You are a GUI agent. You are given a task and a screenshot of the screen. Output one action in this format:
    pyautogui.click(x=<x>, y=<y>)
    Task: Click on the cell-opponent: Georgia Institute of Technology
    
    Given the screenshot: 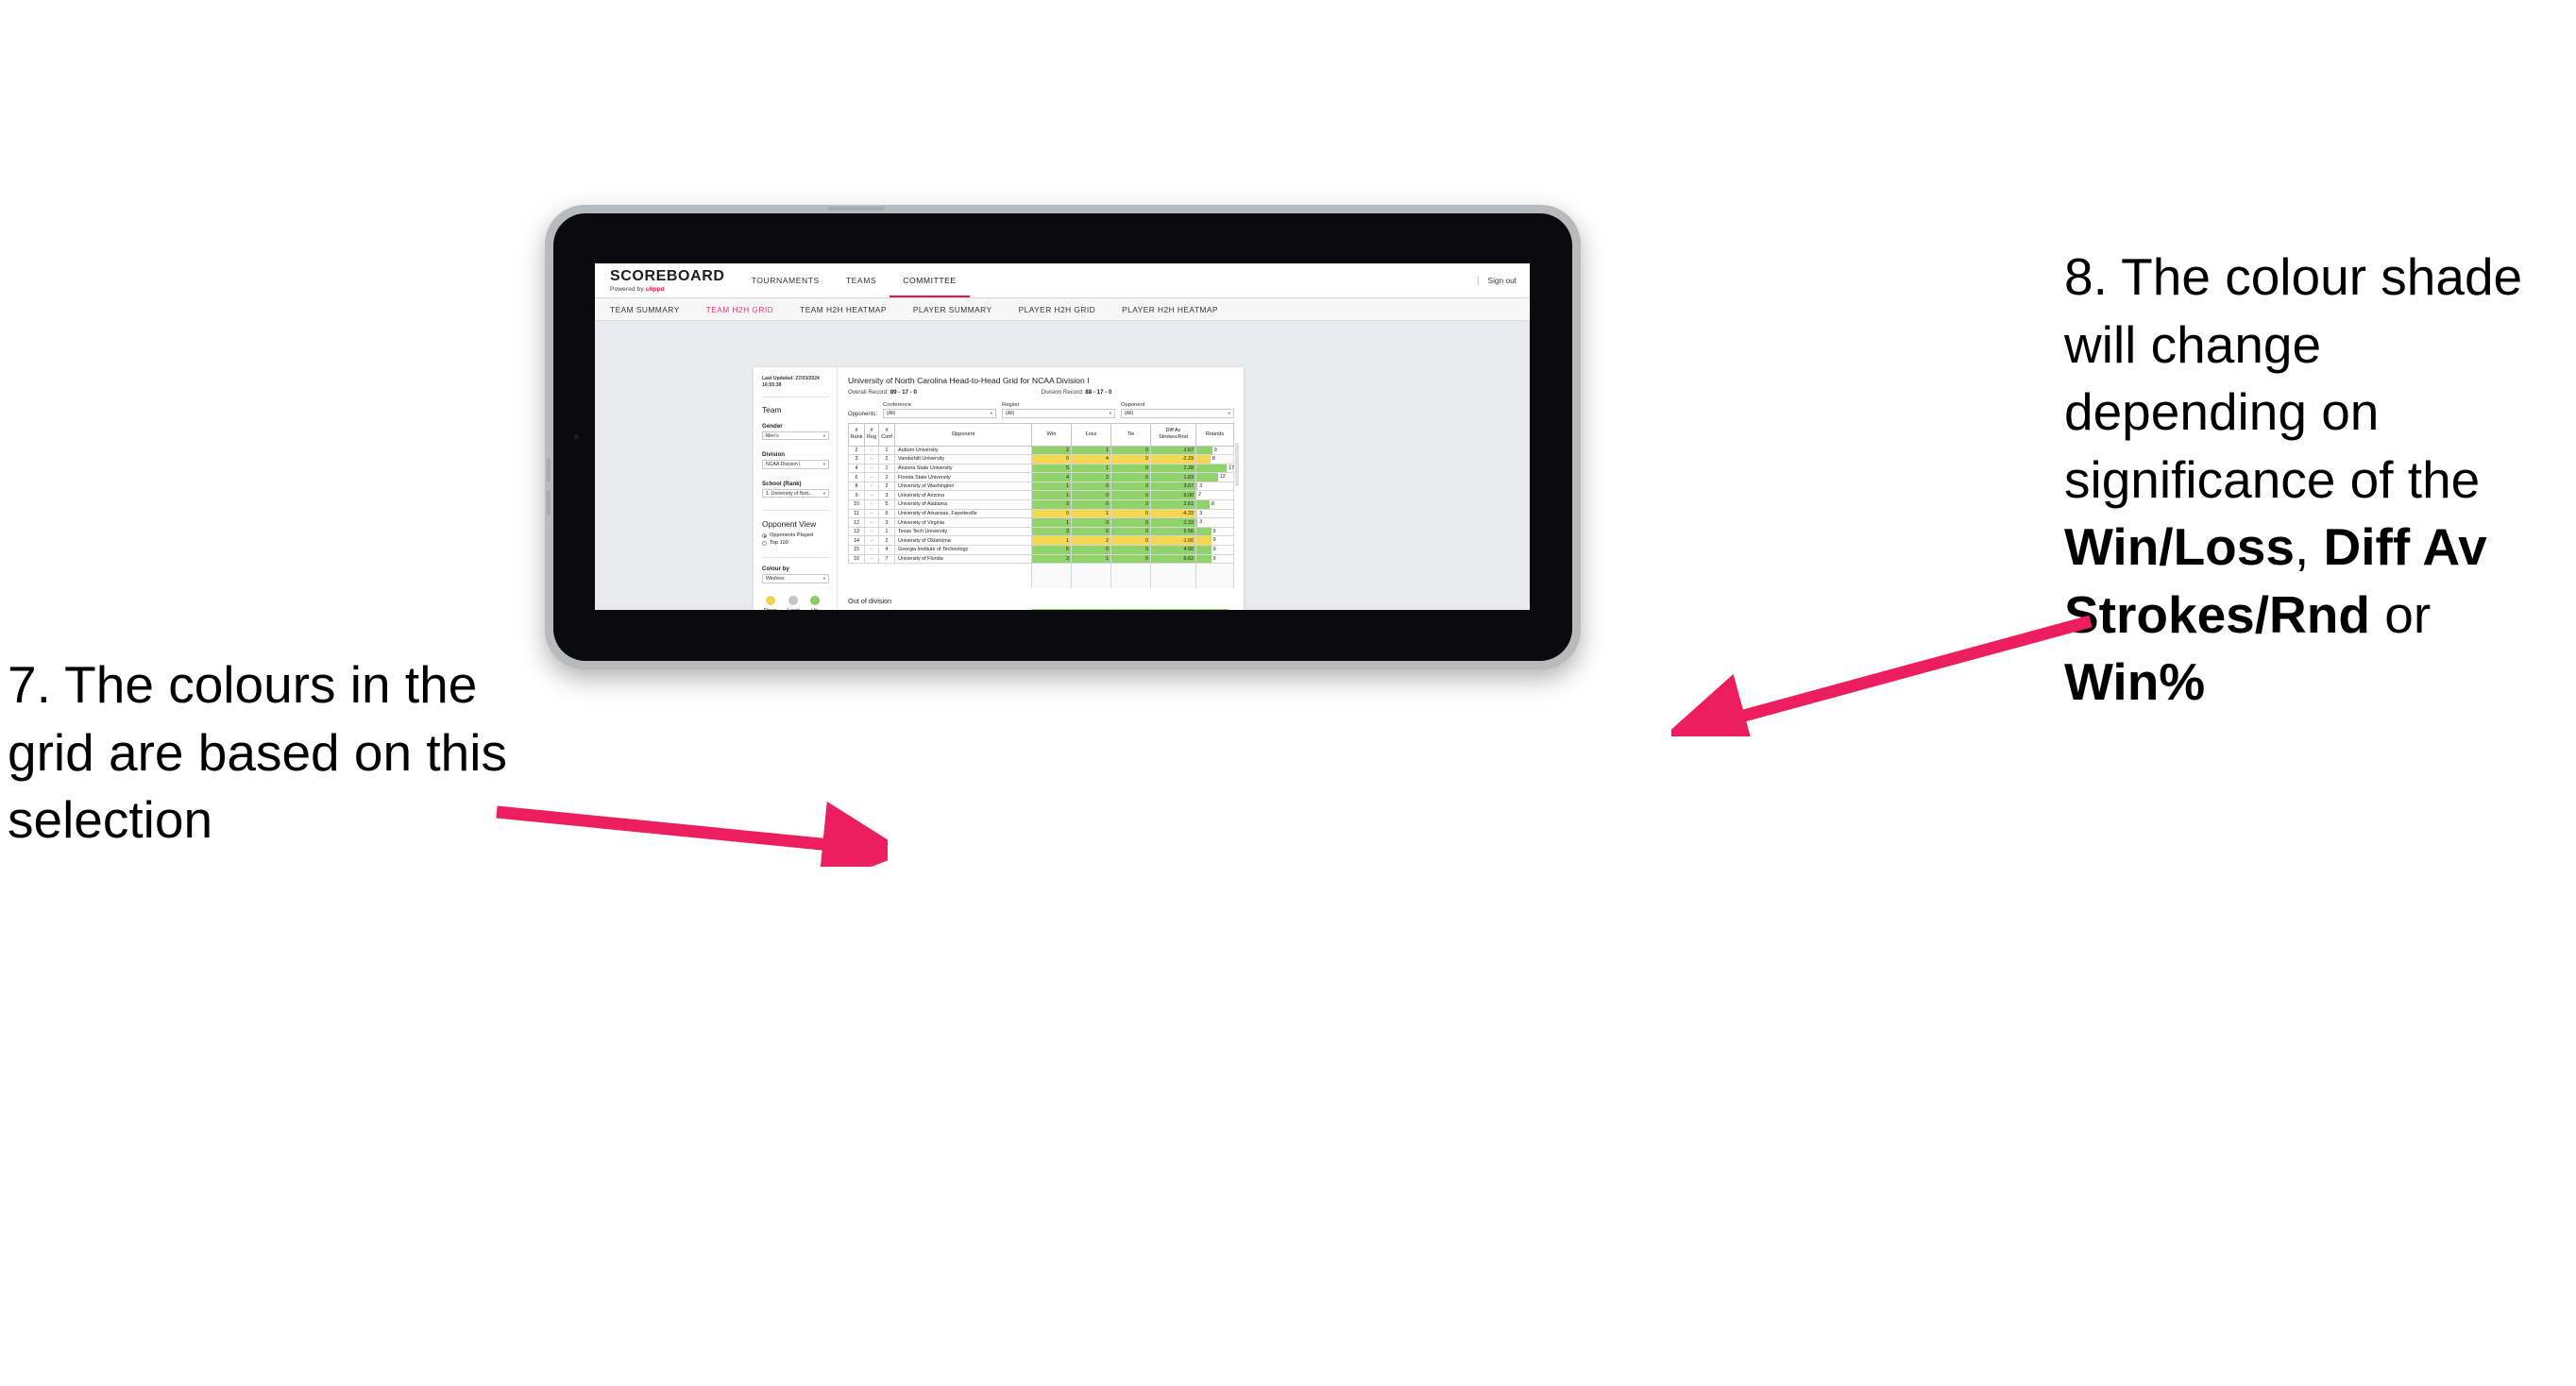 What is the action you would take?
    pyautogui.click(x=963, y=550)
    